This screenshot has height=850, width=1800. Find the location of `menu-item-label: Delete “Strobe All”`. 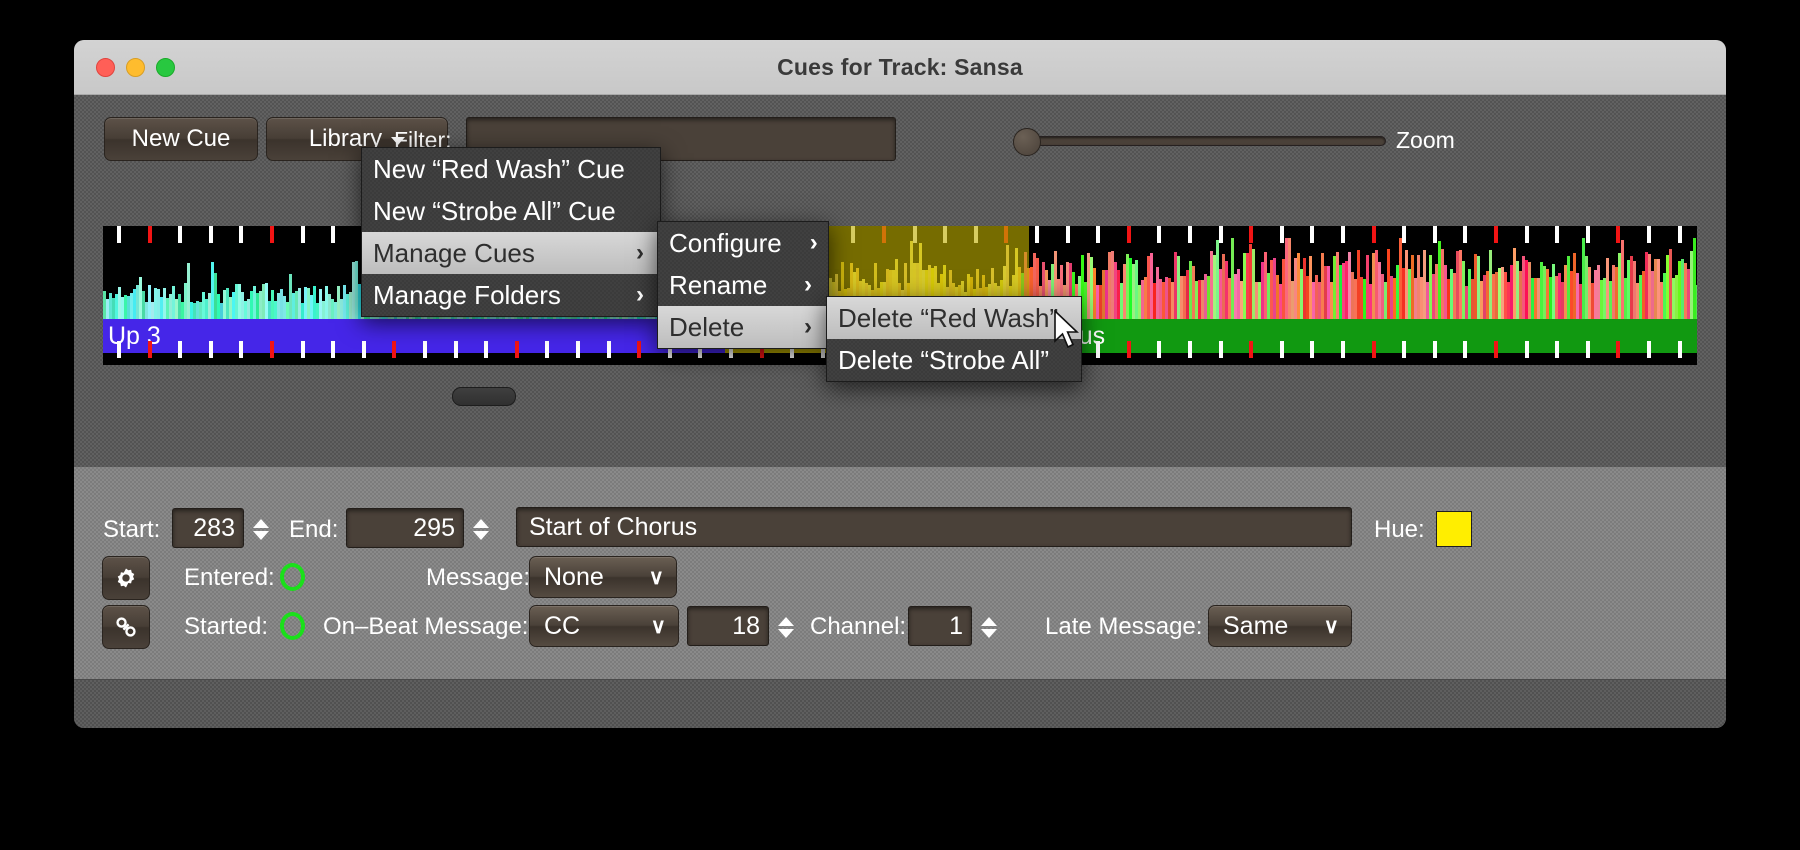

menu-item-label: Delete “Strobe All” is located at coordinates (943, 359).